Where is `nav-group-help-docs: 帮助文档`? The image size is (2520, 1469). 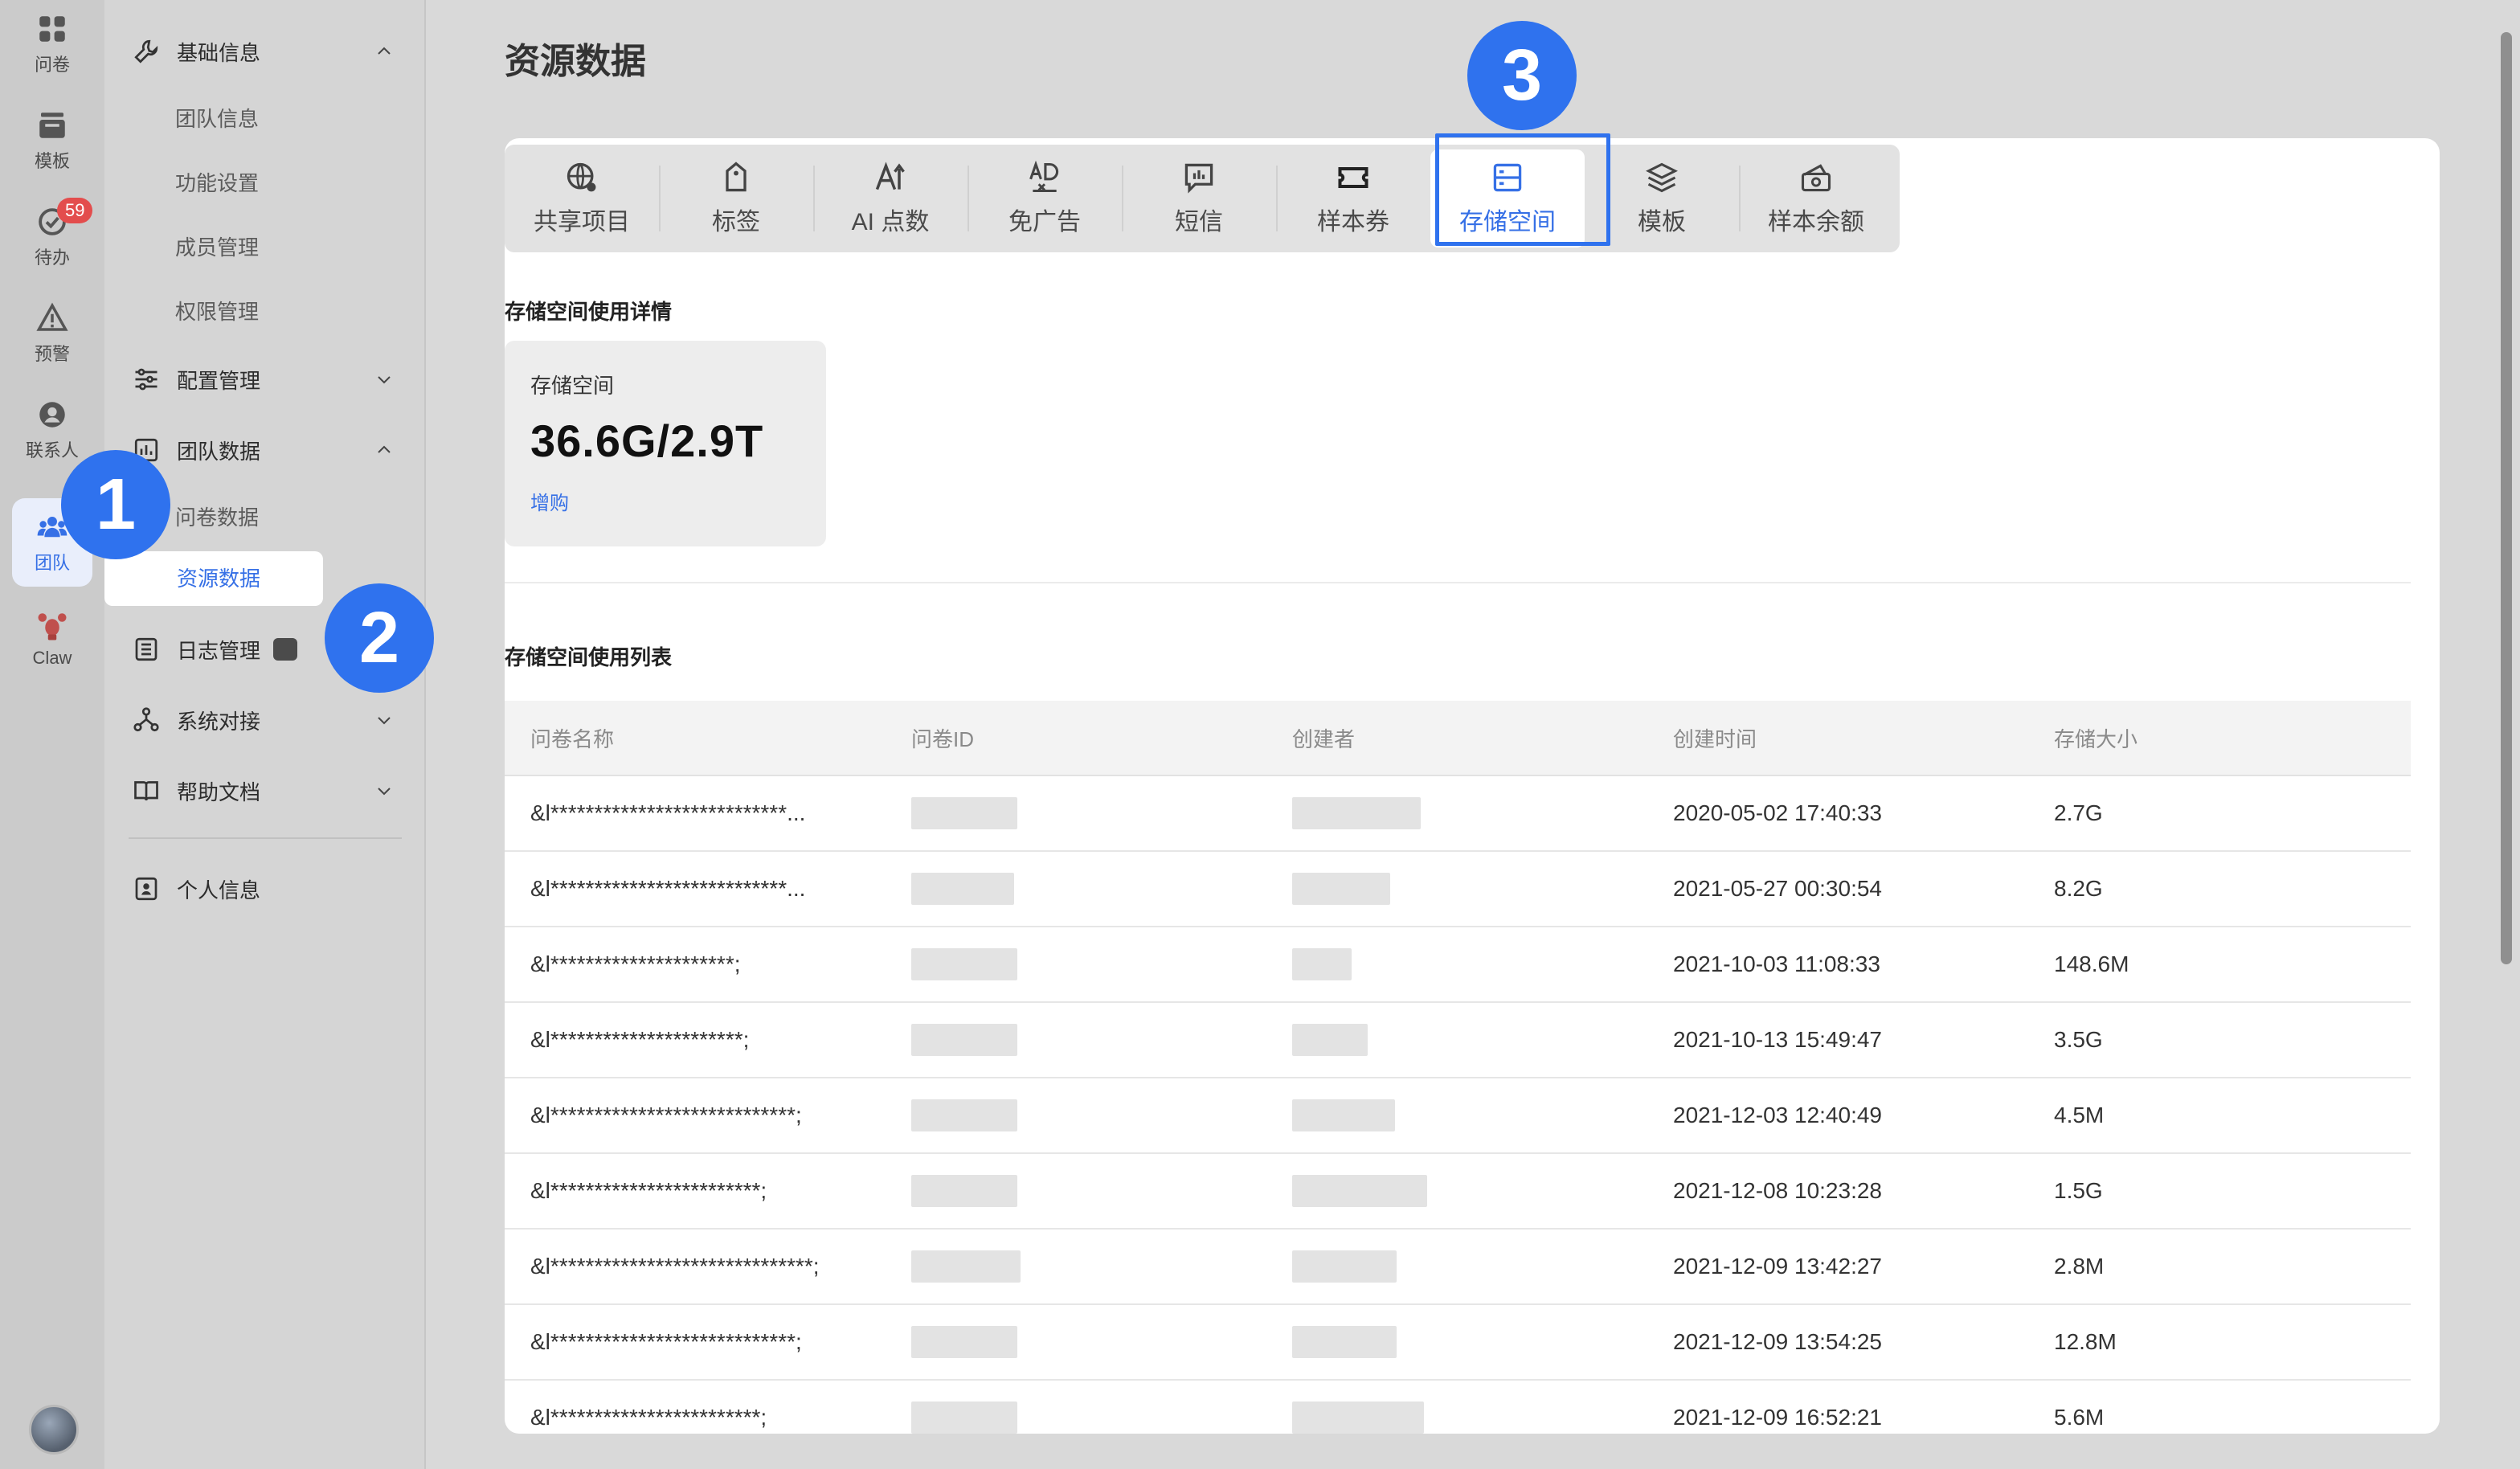 nav-group-help-docs: 帮助文档 is located at coordinates (265, 791).